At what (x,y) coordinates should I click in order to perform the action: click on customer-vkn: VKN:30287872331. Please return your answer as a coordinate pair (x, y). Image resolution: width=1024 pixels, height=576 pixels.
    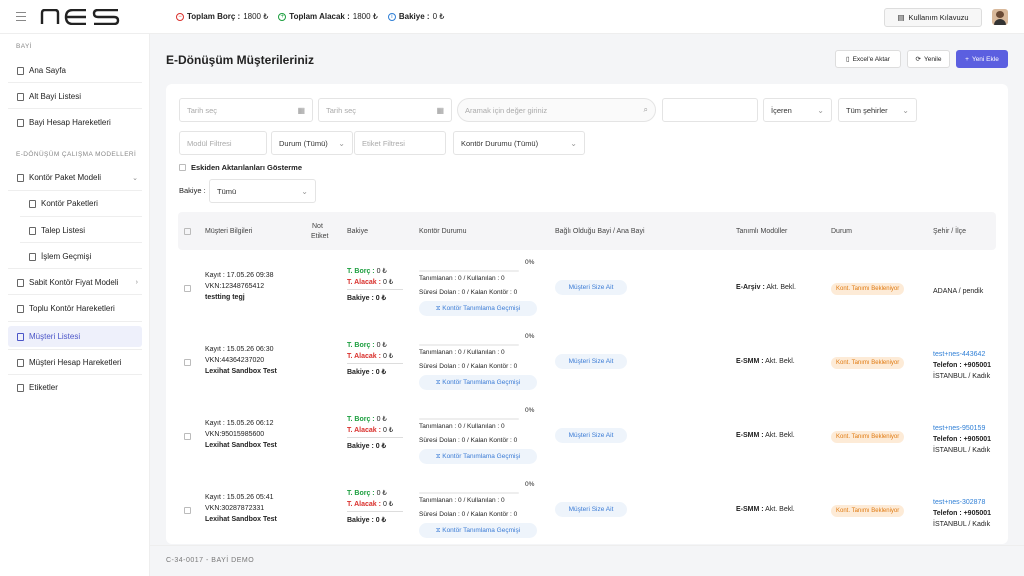
    Looking at the image, I should click on (235, 508).